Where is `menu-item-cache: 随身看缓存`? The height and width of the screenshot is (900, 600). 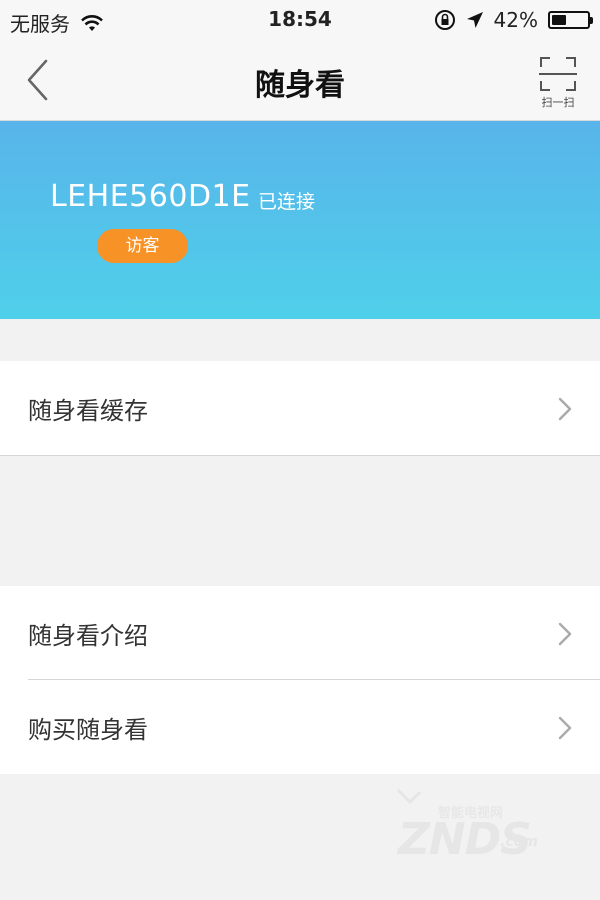 menu-item-cache: 随身看缓存 is located at coordinates (300, 408).